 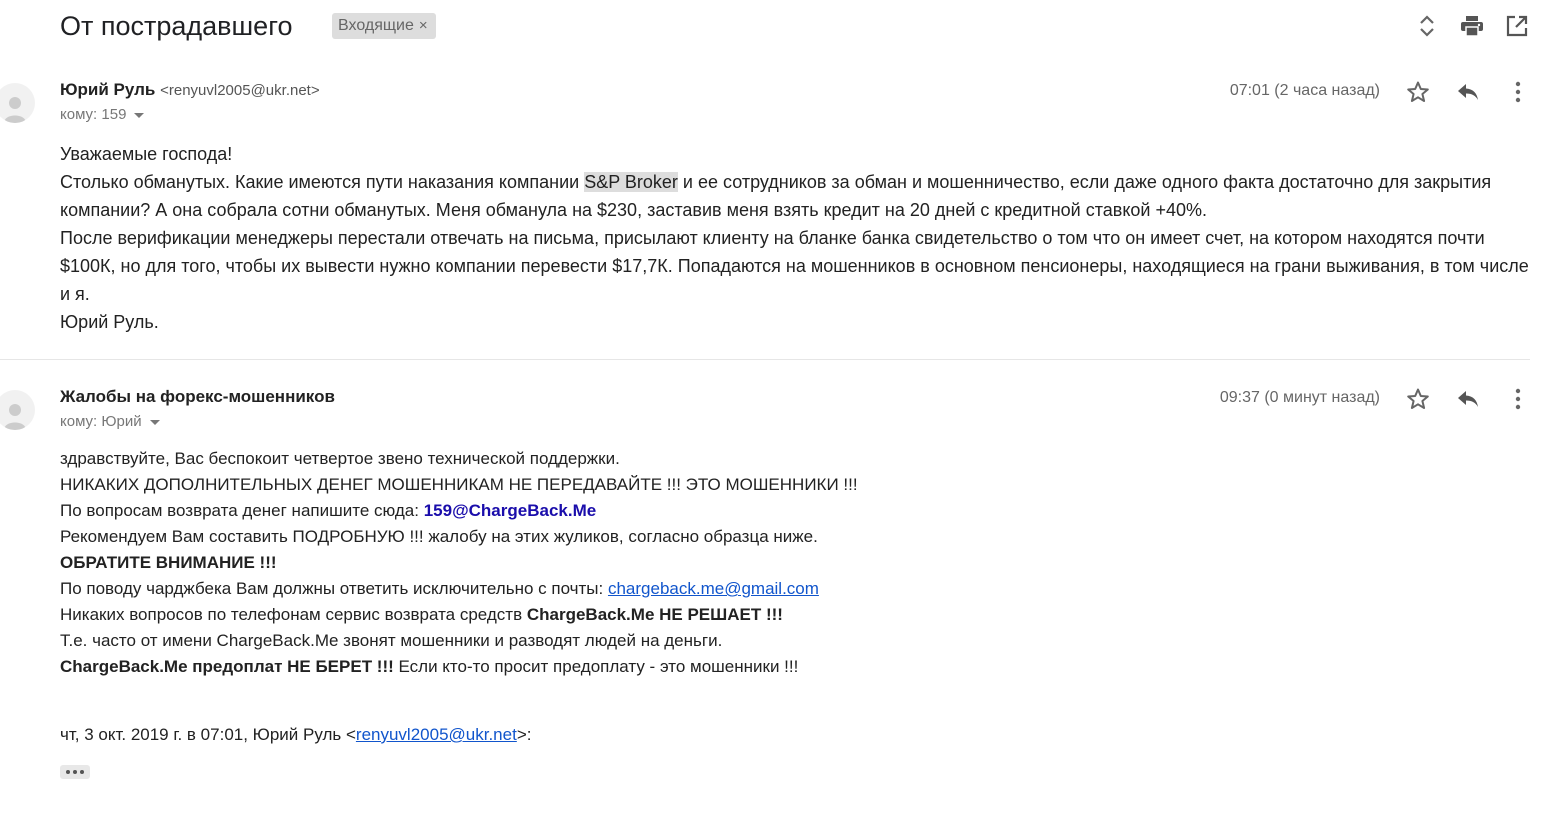 What do you see at coordinates (765, 359) in the screenshot?
I see `message-divider` at bounding box center [765, 359].